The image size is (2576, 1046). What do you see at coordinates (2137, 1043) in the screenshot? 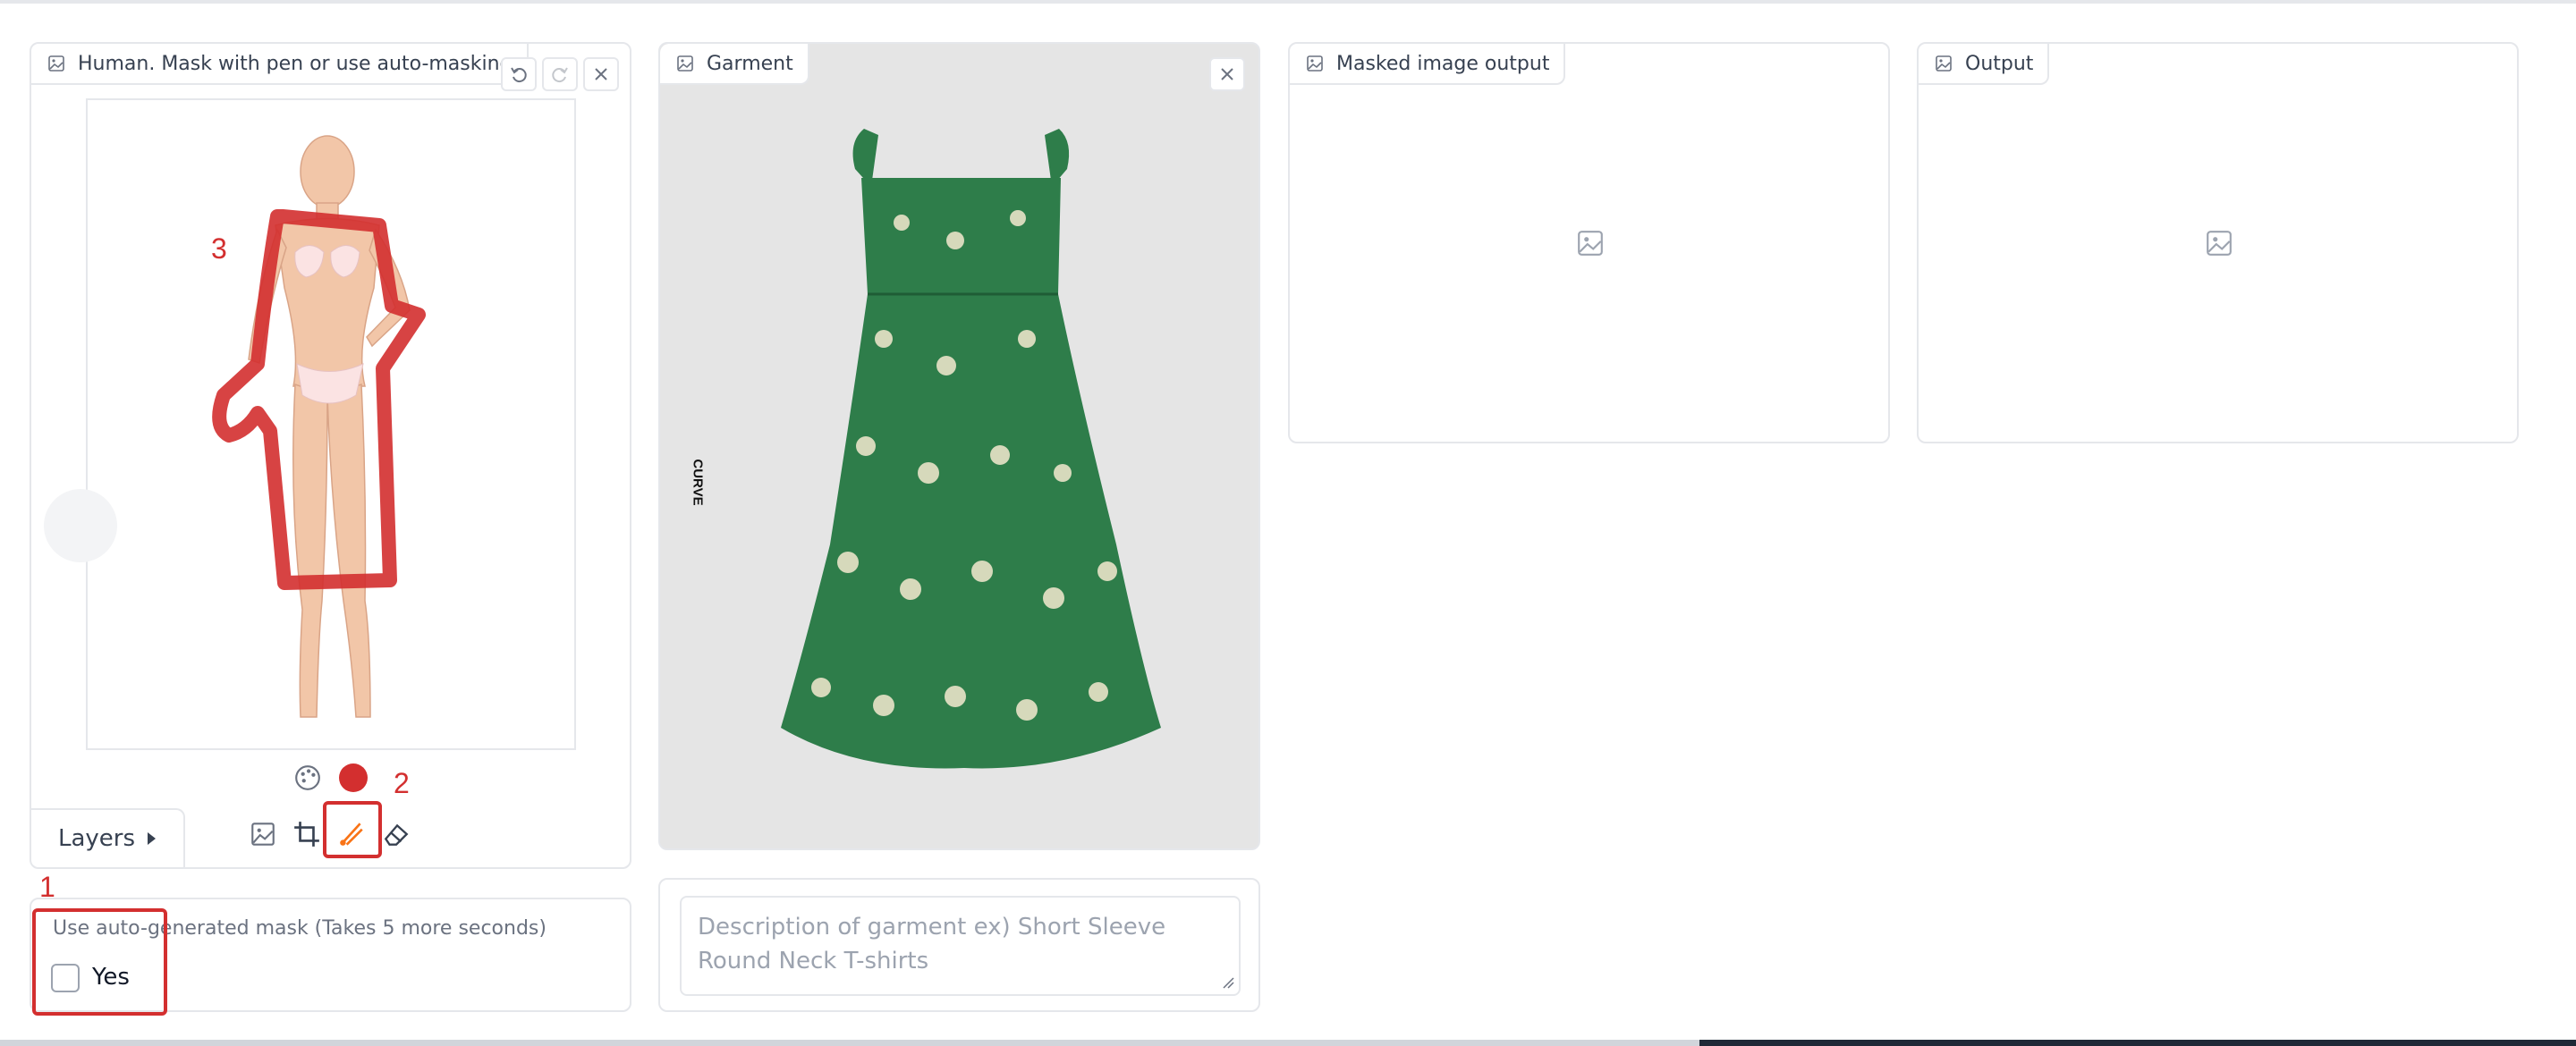
I see `bottom-taskbar-dark` at bounding box center [2137, 1043].